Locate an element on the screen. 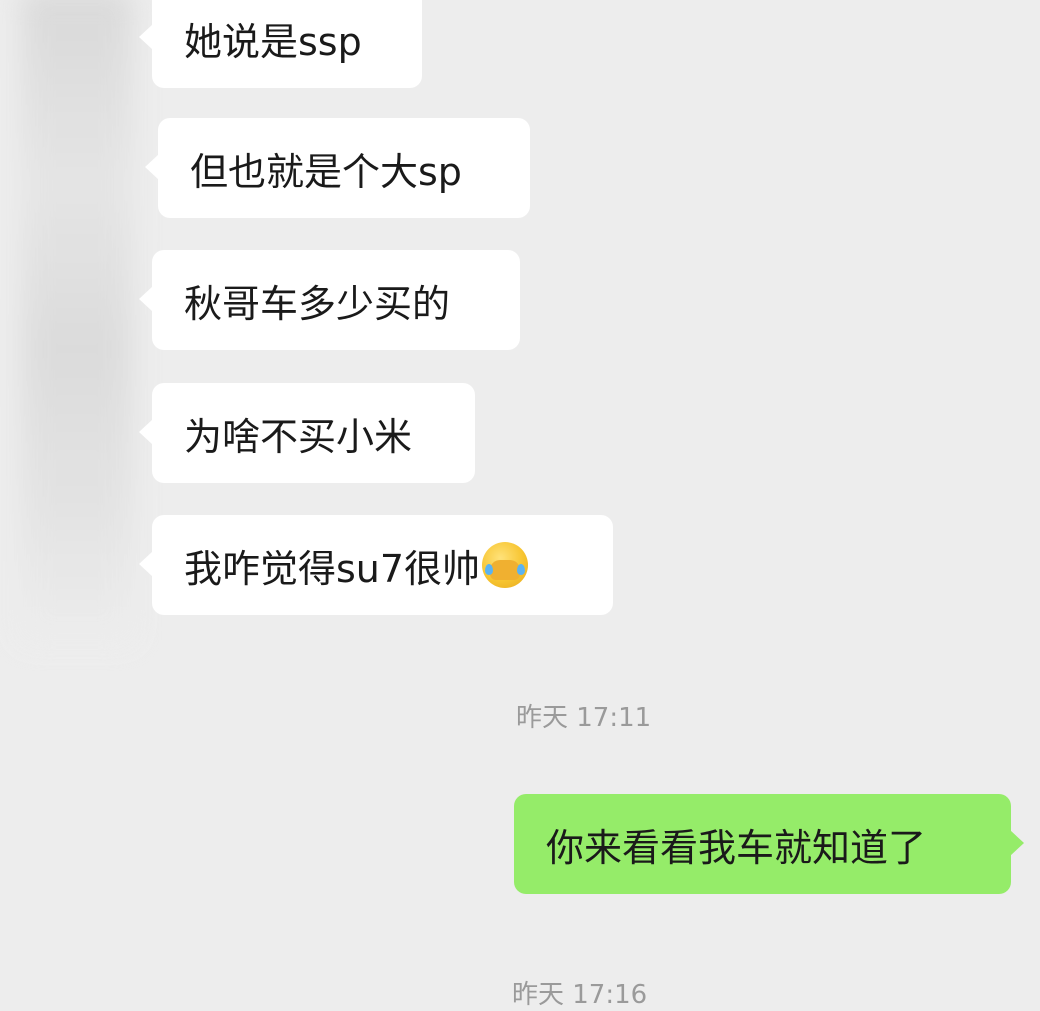 This screenshot has width=1040, height=1011. message-bubble-received: 秋哥车多少买的 is located at coordinates (329, 300).